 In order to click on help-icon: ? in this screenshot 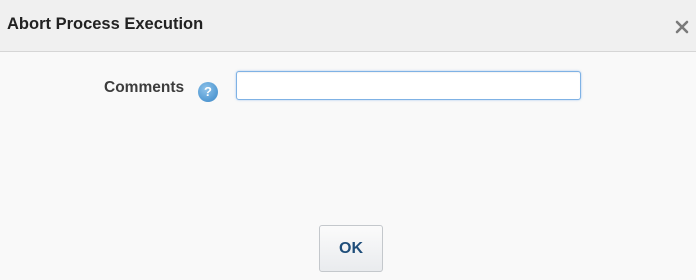, I will do `click(208, 92)`.